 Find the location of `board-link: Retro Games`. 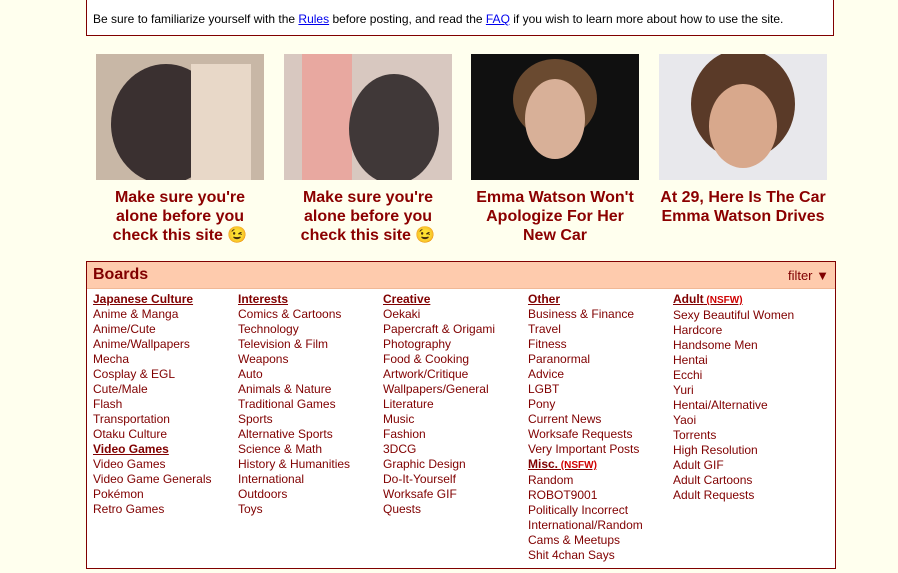

board-link: Retro Games is located at coordinates (163, 509).